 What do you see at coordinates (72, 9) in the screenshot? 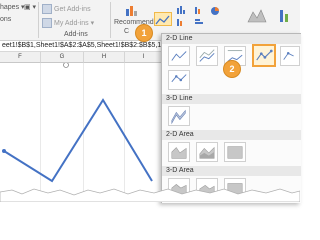
I see `get-addins-label: Get Add-ins` at bounding box center [72, 9].